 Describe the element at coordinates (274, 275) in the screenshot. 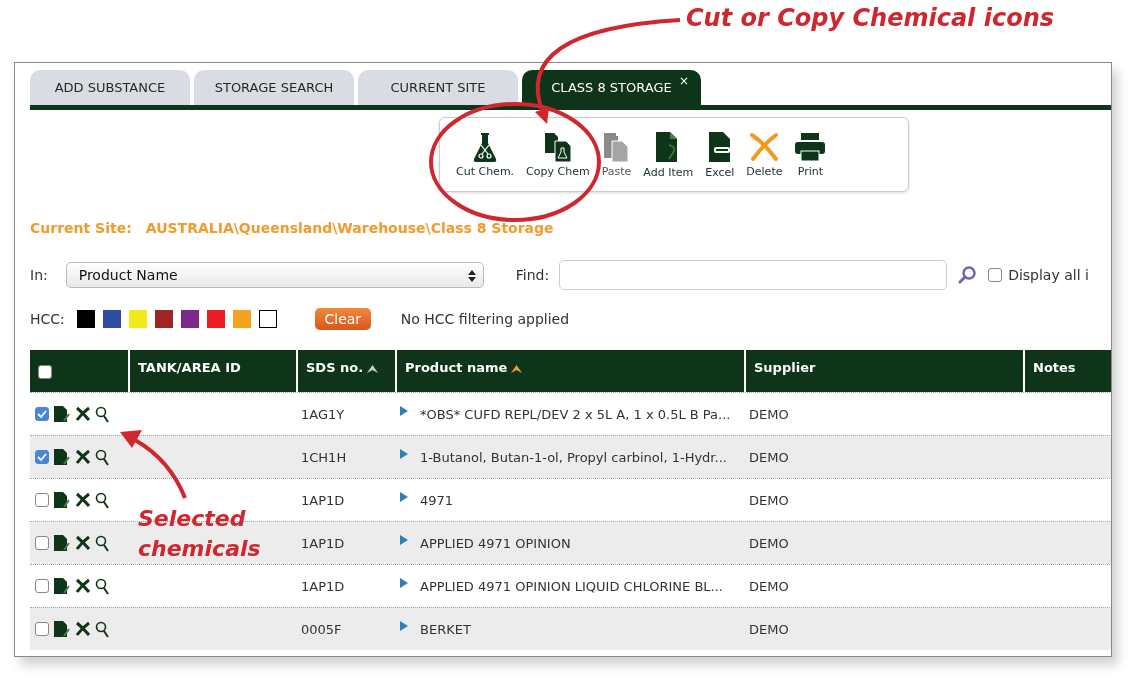

I see `field-dropdown: Product Name` at that location.